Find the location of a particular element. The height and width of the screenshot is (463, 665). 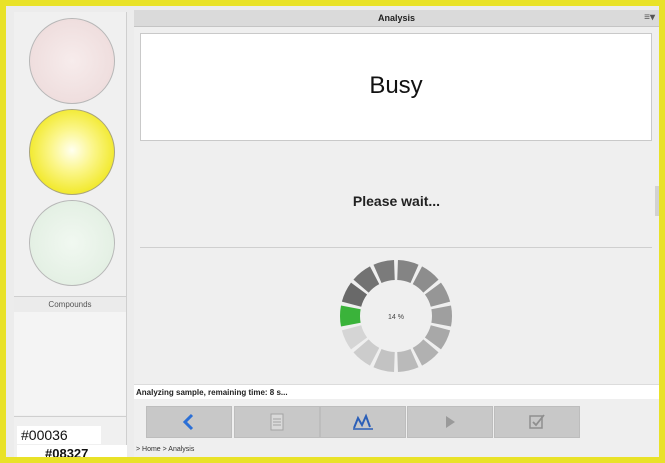

back-button is located at coordinates (189, 422).